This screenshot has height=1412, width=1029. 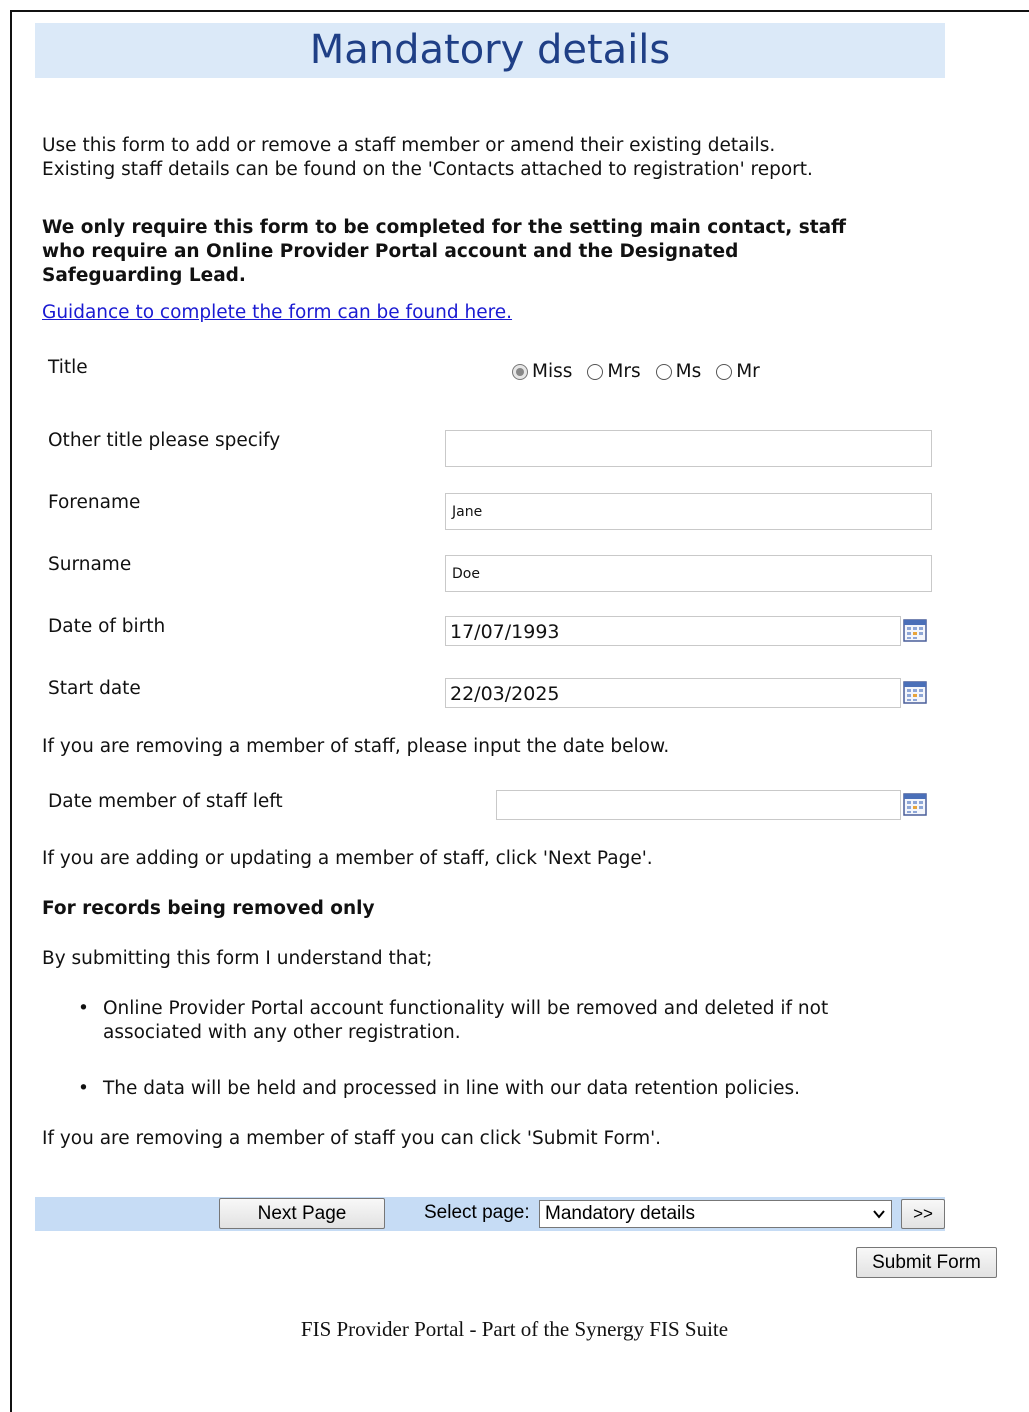 I want to click on radio-mr, so click(x=724, y=371).